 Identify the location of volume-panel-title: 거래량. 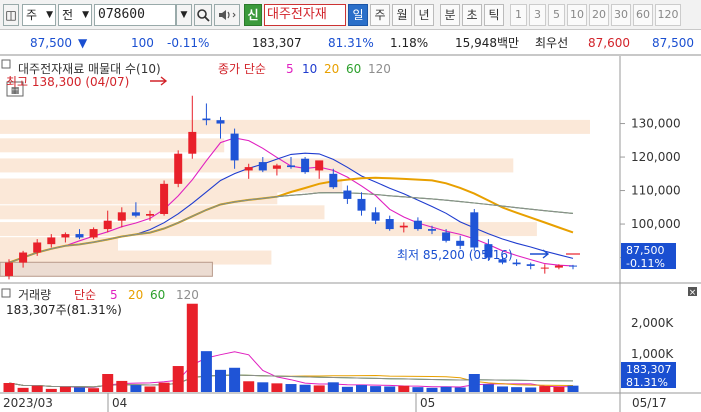
(34, 295).